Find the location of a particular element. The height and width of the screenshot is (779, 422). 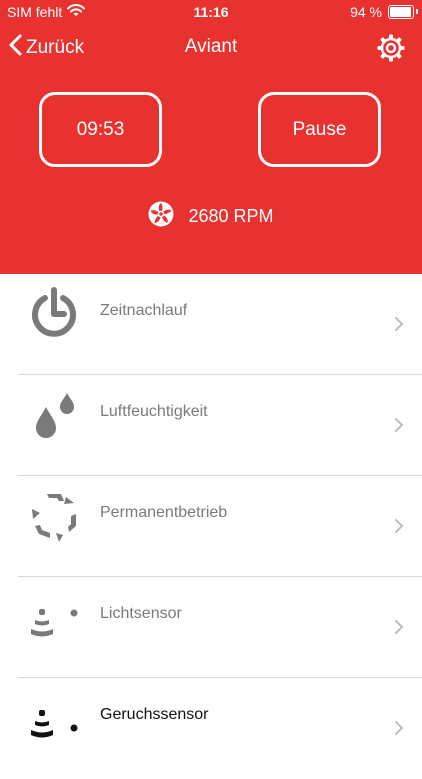

list-item-permanentbetrieb: Permanentbetrieb is located at coordinates (211, 526).